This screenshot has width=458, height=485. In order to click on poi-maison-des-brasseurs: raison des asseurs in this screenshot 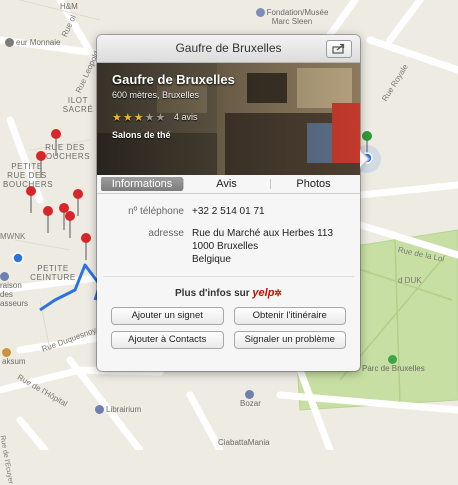, I will do `click(16, 290)`.